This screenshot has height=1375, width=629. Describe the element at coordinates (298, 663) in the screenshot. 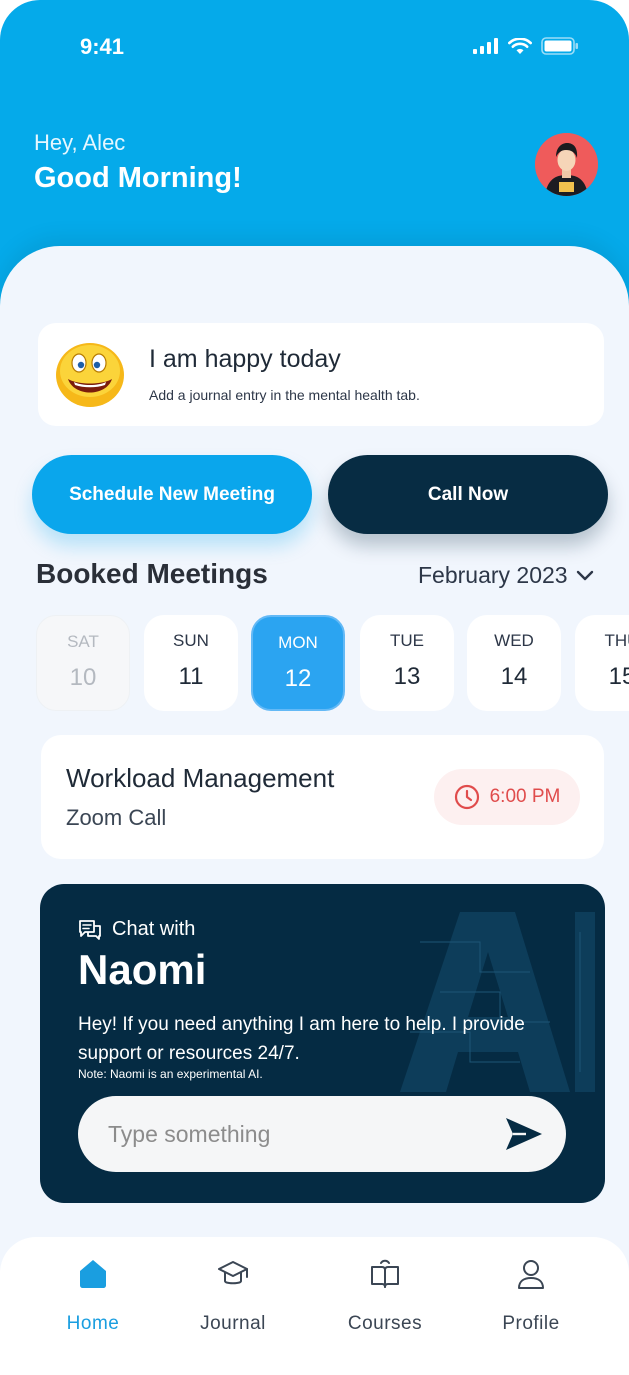

I see `day-mon: MON 12` at that location.